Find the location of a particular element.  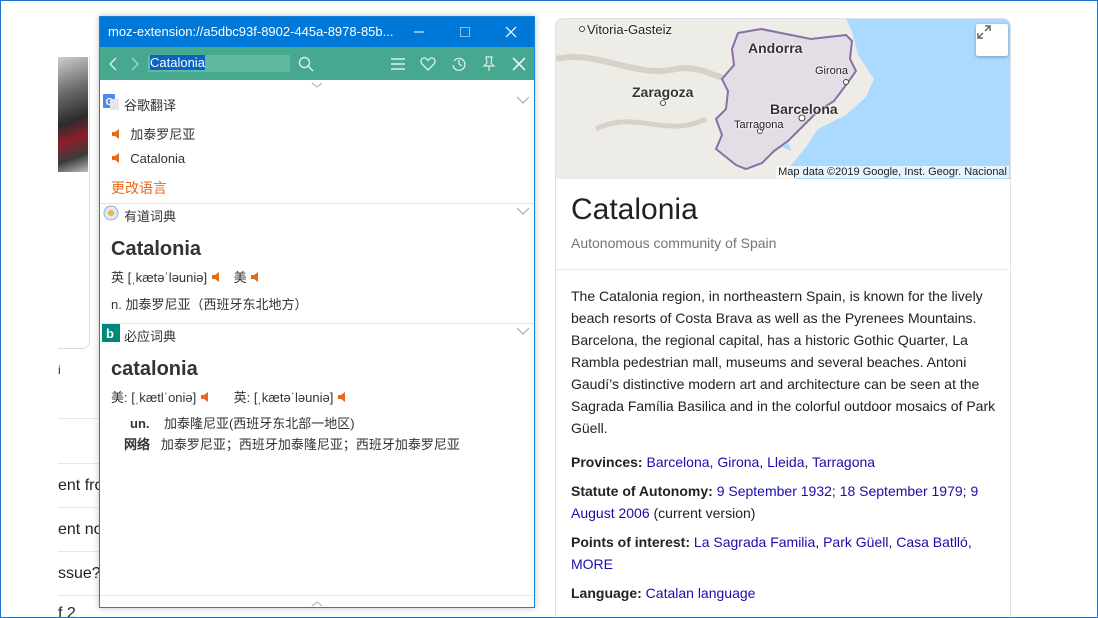

definition-text: 加泰罗尼亚；西班牙加泰隆尼亚；西班牙加泰罗尼亚 is located at coordinates (310, 444).